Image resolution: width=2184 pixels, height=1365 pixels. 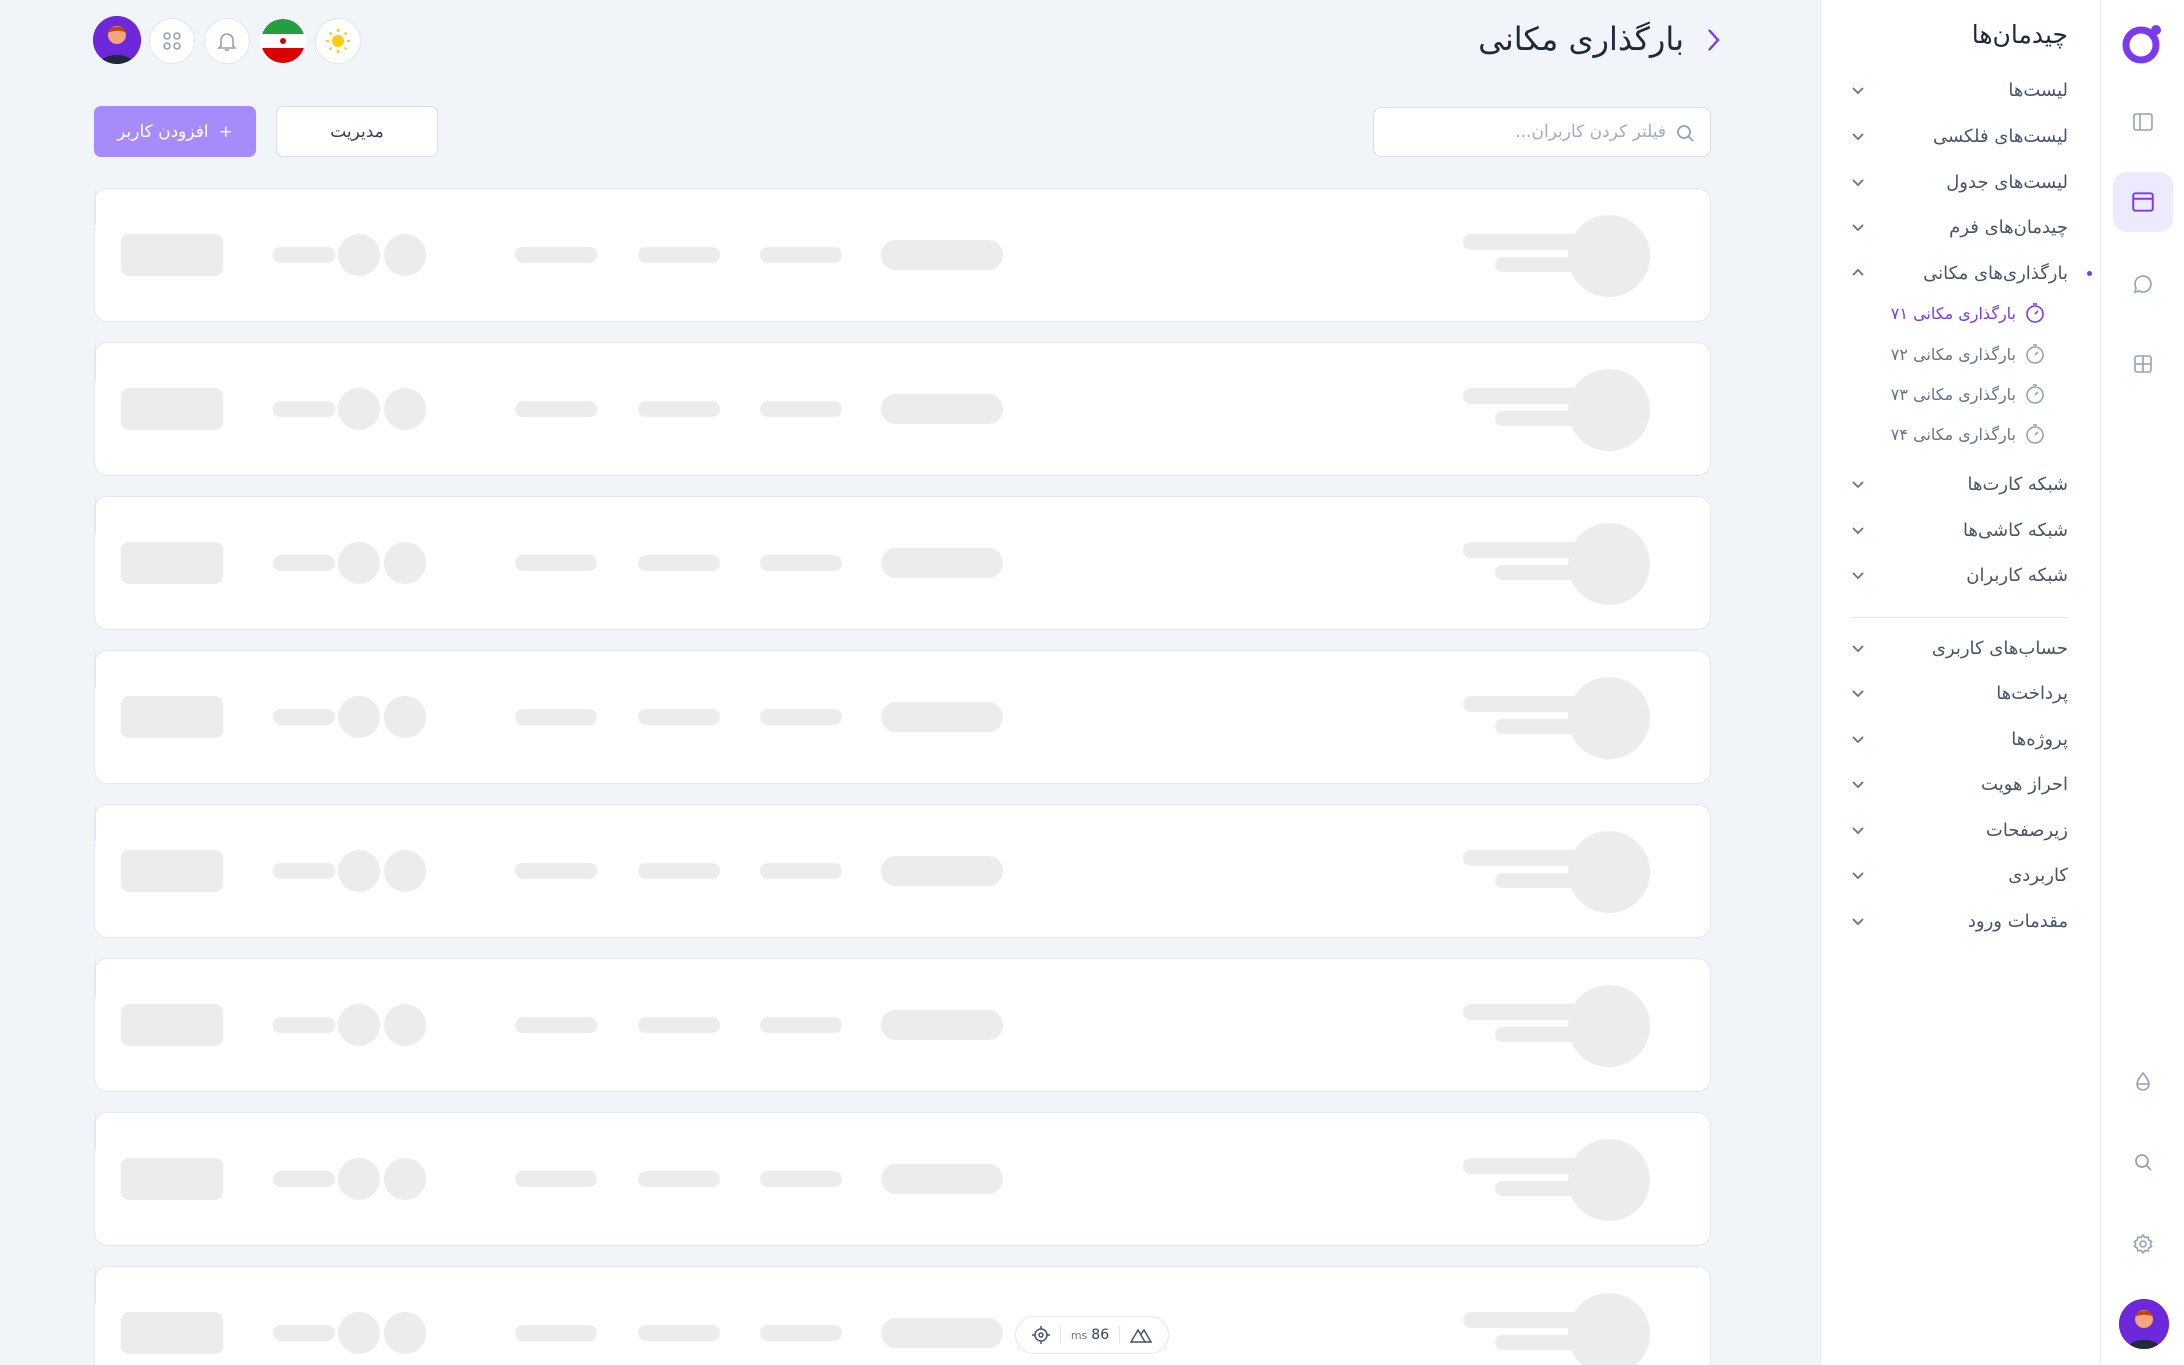 I want to click on nav-item-lists: لیست‌ها, so click(x=1959, y=90).